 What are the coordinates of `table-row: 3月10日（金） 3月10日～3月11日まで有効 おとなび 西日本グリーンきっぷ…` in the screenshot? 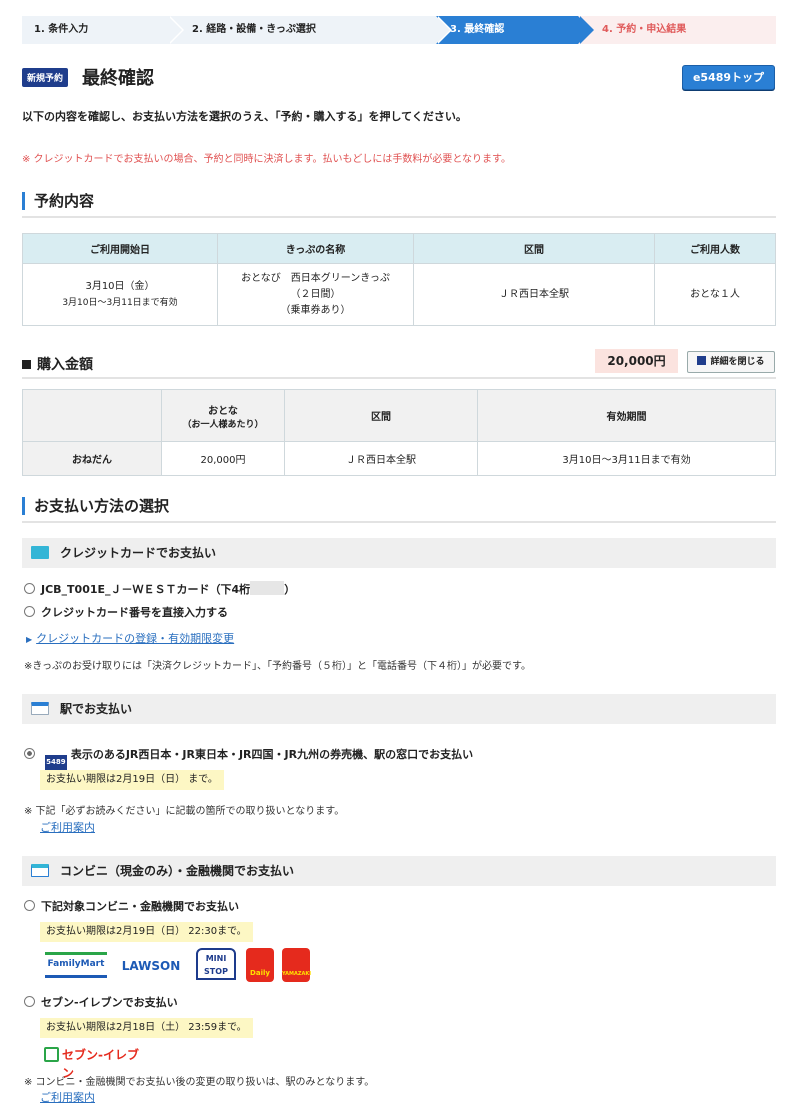 It's located at (399, 294).